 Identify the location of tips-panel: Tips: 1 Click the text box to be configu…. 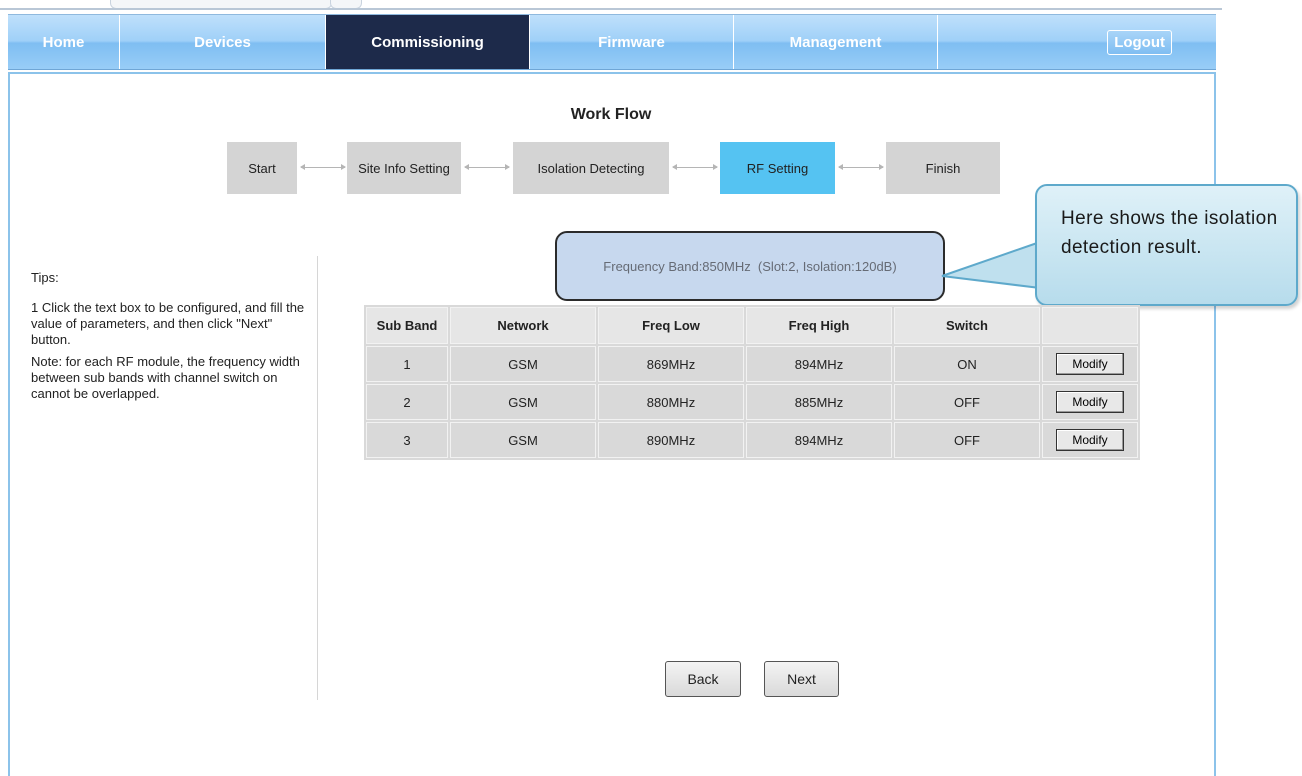
(171, 339).